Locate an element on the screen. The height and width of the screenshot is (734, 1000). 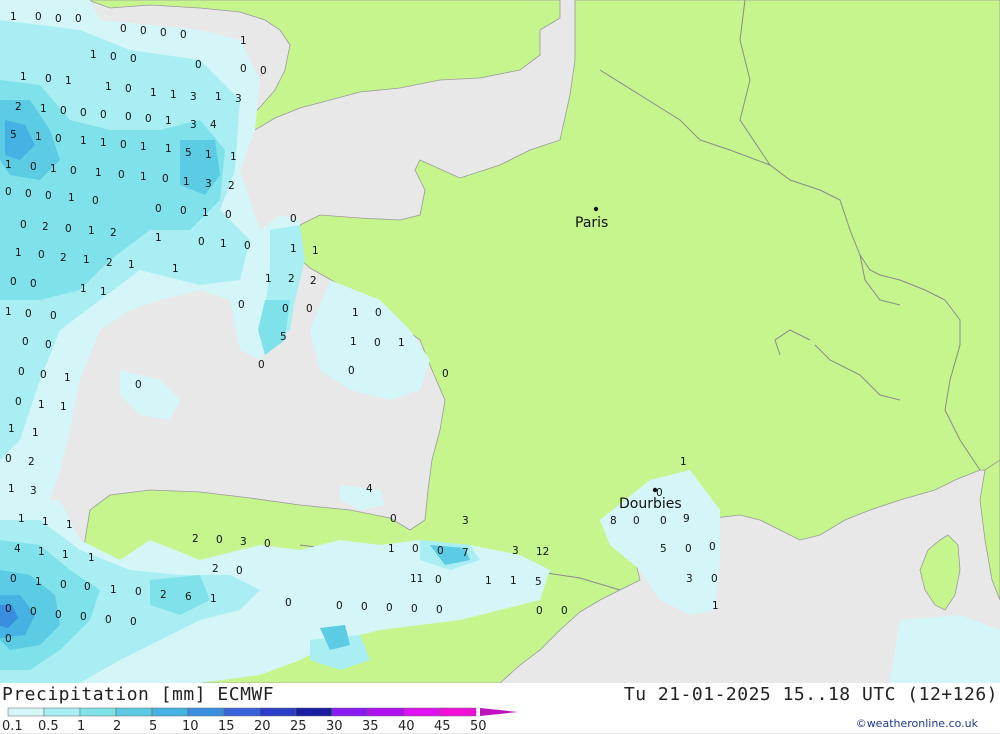
precip-value-label: 6 is located at coordinates (188, 597).